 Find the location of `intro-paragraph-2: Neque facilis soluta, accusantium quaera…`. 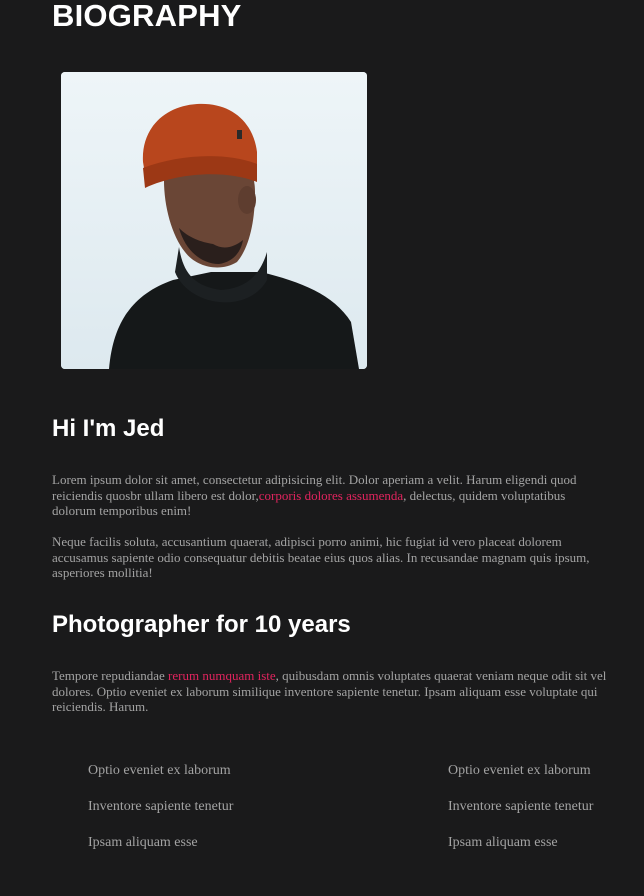

intro-paragraph-2: Neque facilis soluta, accusantium quaera… is located at coordinates (321, 557).